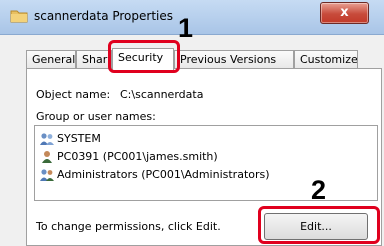 The image size is (384, 246). I want to click on tab-sharing: Sharing, so click(94, 59).